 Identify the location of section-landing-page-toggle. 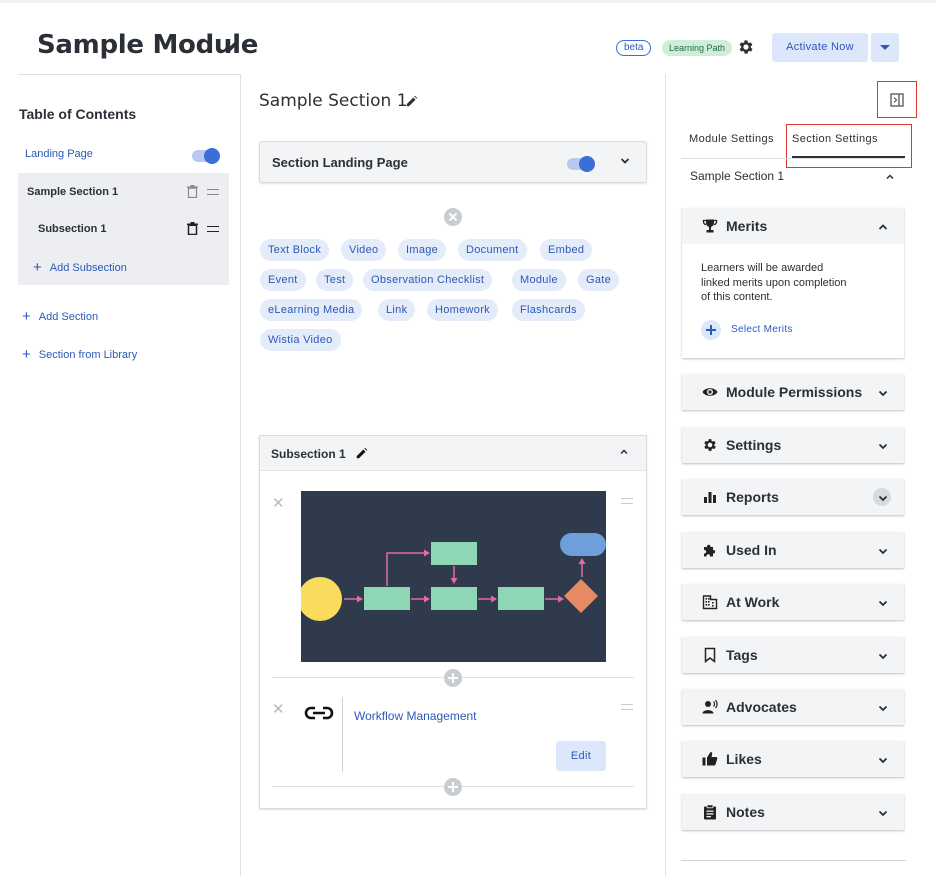
(581, 164).